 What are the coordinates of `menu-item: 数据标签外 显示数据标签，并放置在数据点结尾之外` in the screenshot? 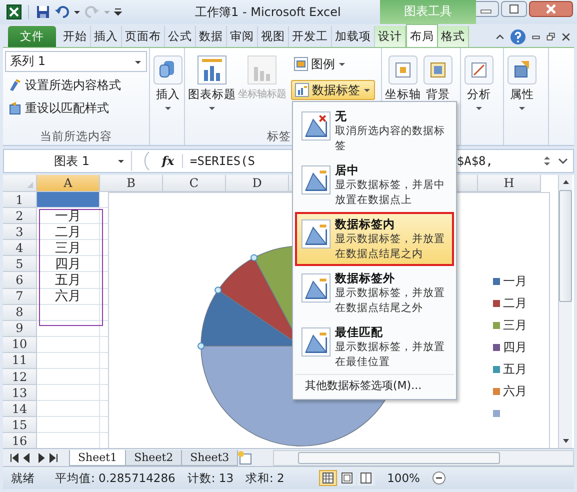 It's located at (374, 293).